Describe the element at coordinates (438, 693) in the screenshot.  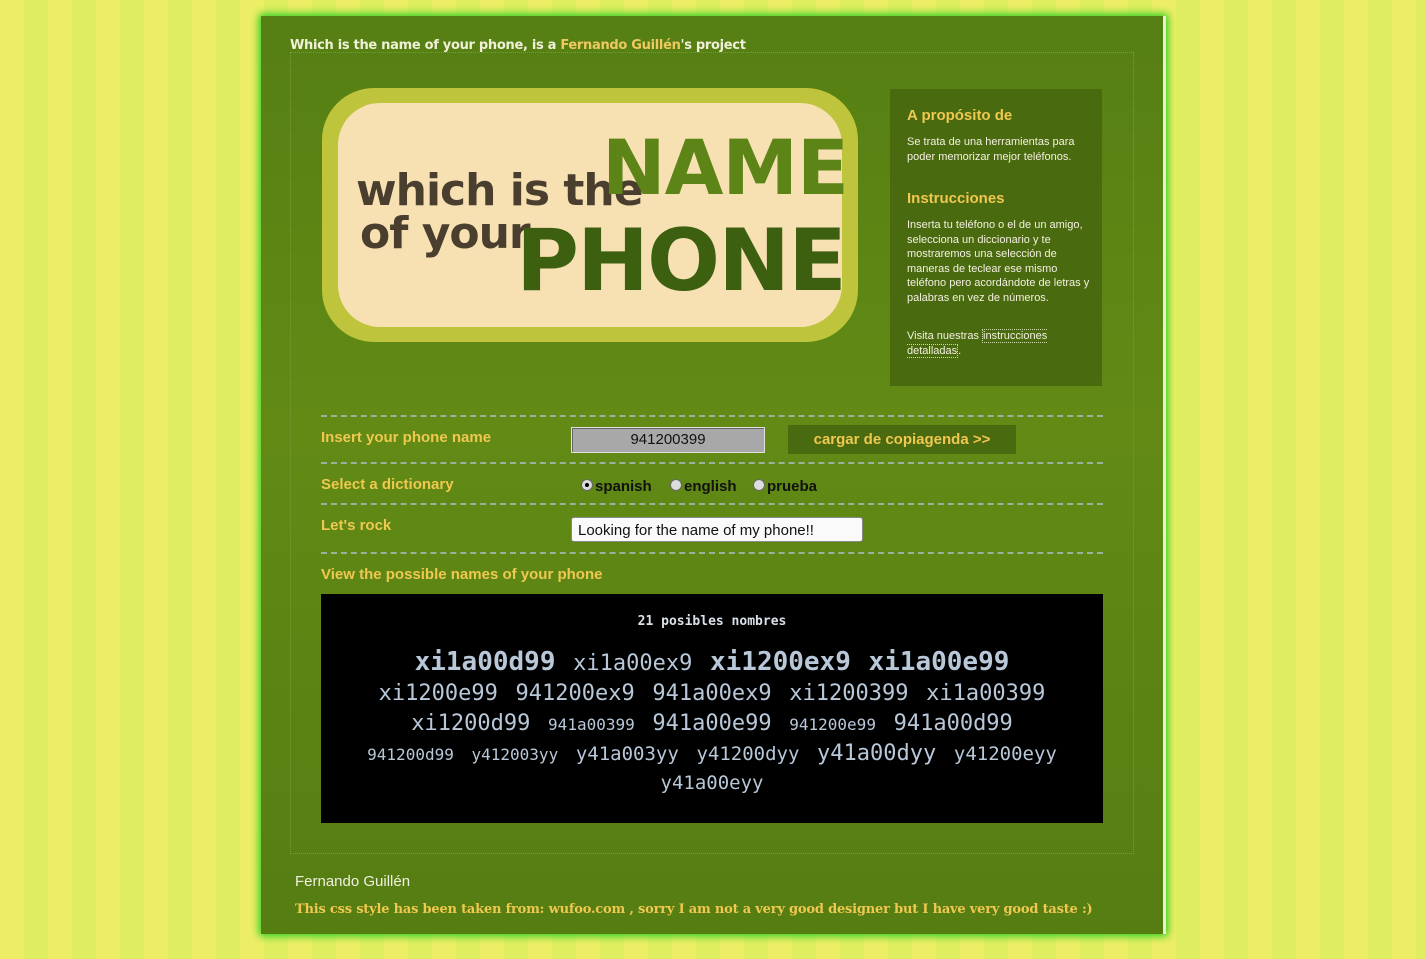
I see `phone-name-item: xi1200e99` at that location.